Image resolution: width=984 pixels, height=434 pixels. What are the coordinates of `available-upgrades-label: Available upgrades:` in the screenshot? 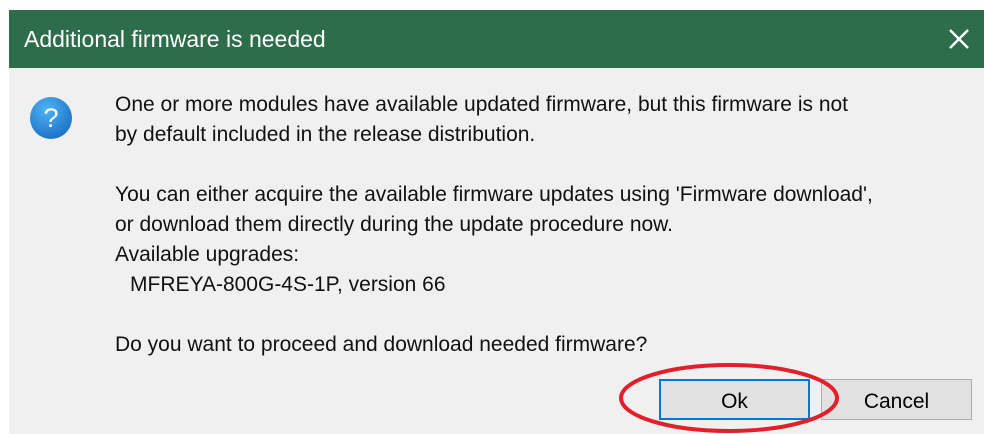 It's located at (207, 254).